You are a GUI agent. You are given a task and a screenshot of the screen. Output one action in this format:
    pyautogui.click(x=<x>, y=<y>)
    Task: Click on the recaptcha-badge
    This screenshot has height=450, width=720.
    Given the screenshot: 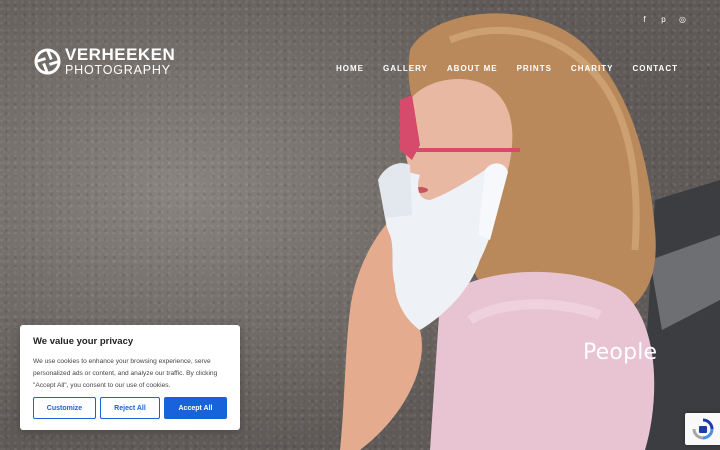 What is the action you would take?
    pyautogui.click(x=702, y=429)
    